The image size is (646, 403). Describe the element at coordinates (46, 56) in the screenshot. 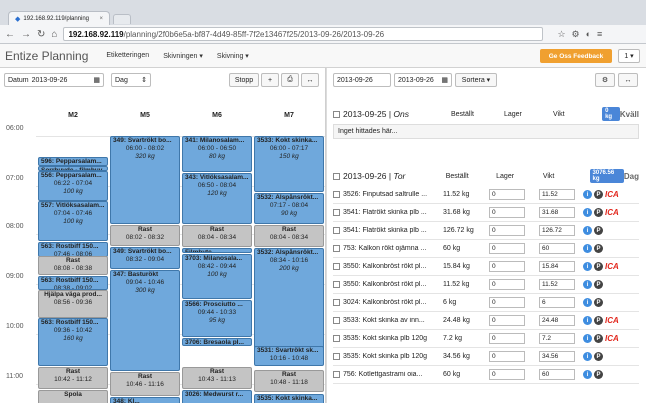

I see `brand-title: Entize Planning` at that location.